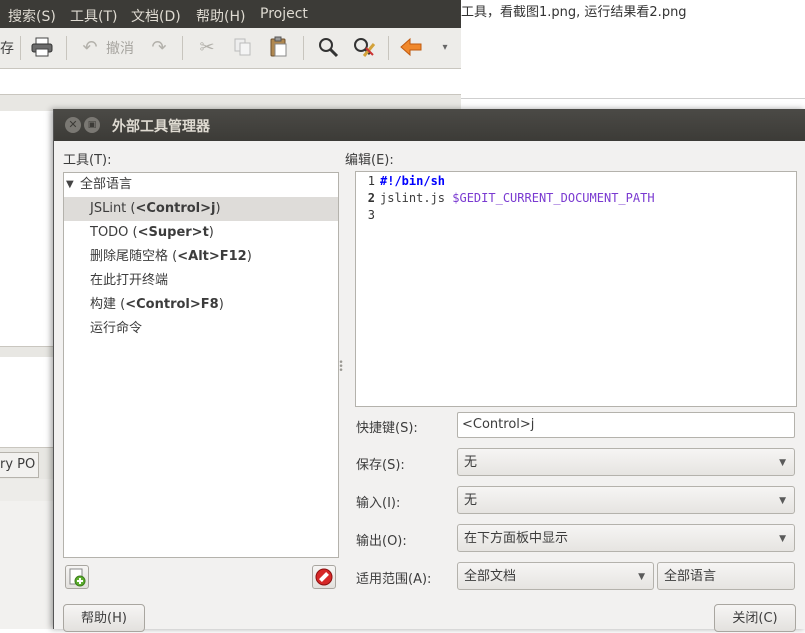 The image size is (805, 633). I want to click on tool-name: 在此打开终端, so click(129, 280).